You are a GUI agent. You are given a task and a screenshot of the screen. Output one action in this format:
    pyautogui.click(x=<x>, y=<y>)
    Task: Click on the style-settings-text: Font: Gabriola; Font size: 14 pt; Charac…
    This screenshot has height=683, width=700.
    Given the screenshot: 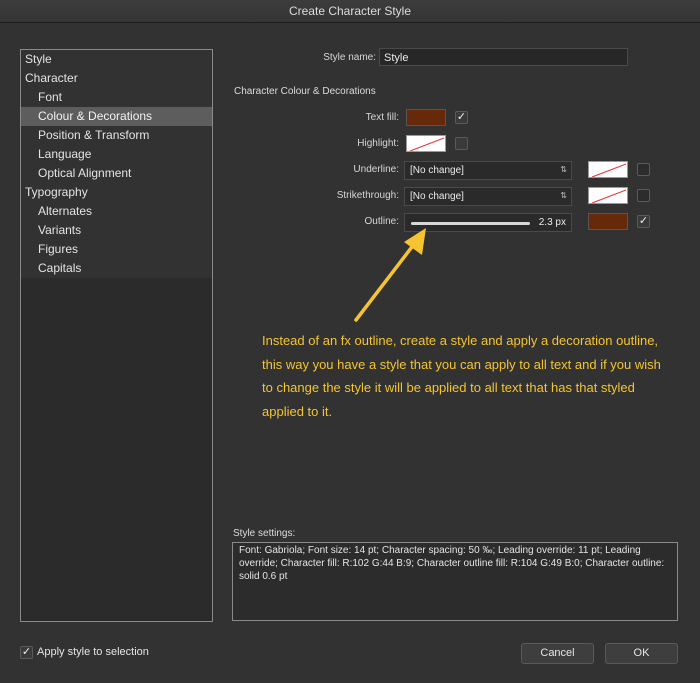 What is the action you would take?
    pyautogui.click(x=455, y=581)
    